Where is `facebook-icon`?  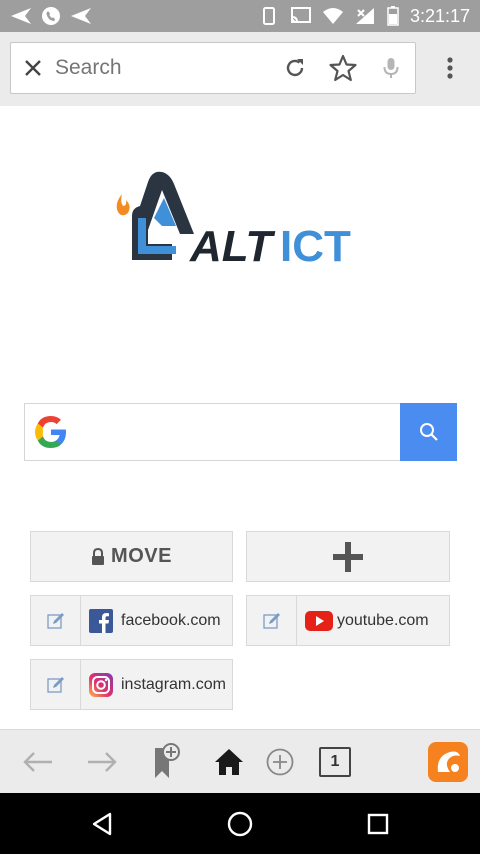
facebook-icon is located at coordinates (101, 620).